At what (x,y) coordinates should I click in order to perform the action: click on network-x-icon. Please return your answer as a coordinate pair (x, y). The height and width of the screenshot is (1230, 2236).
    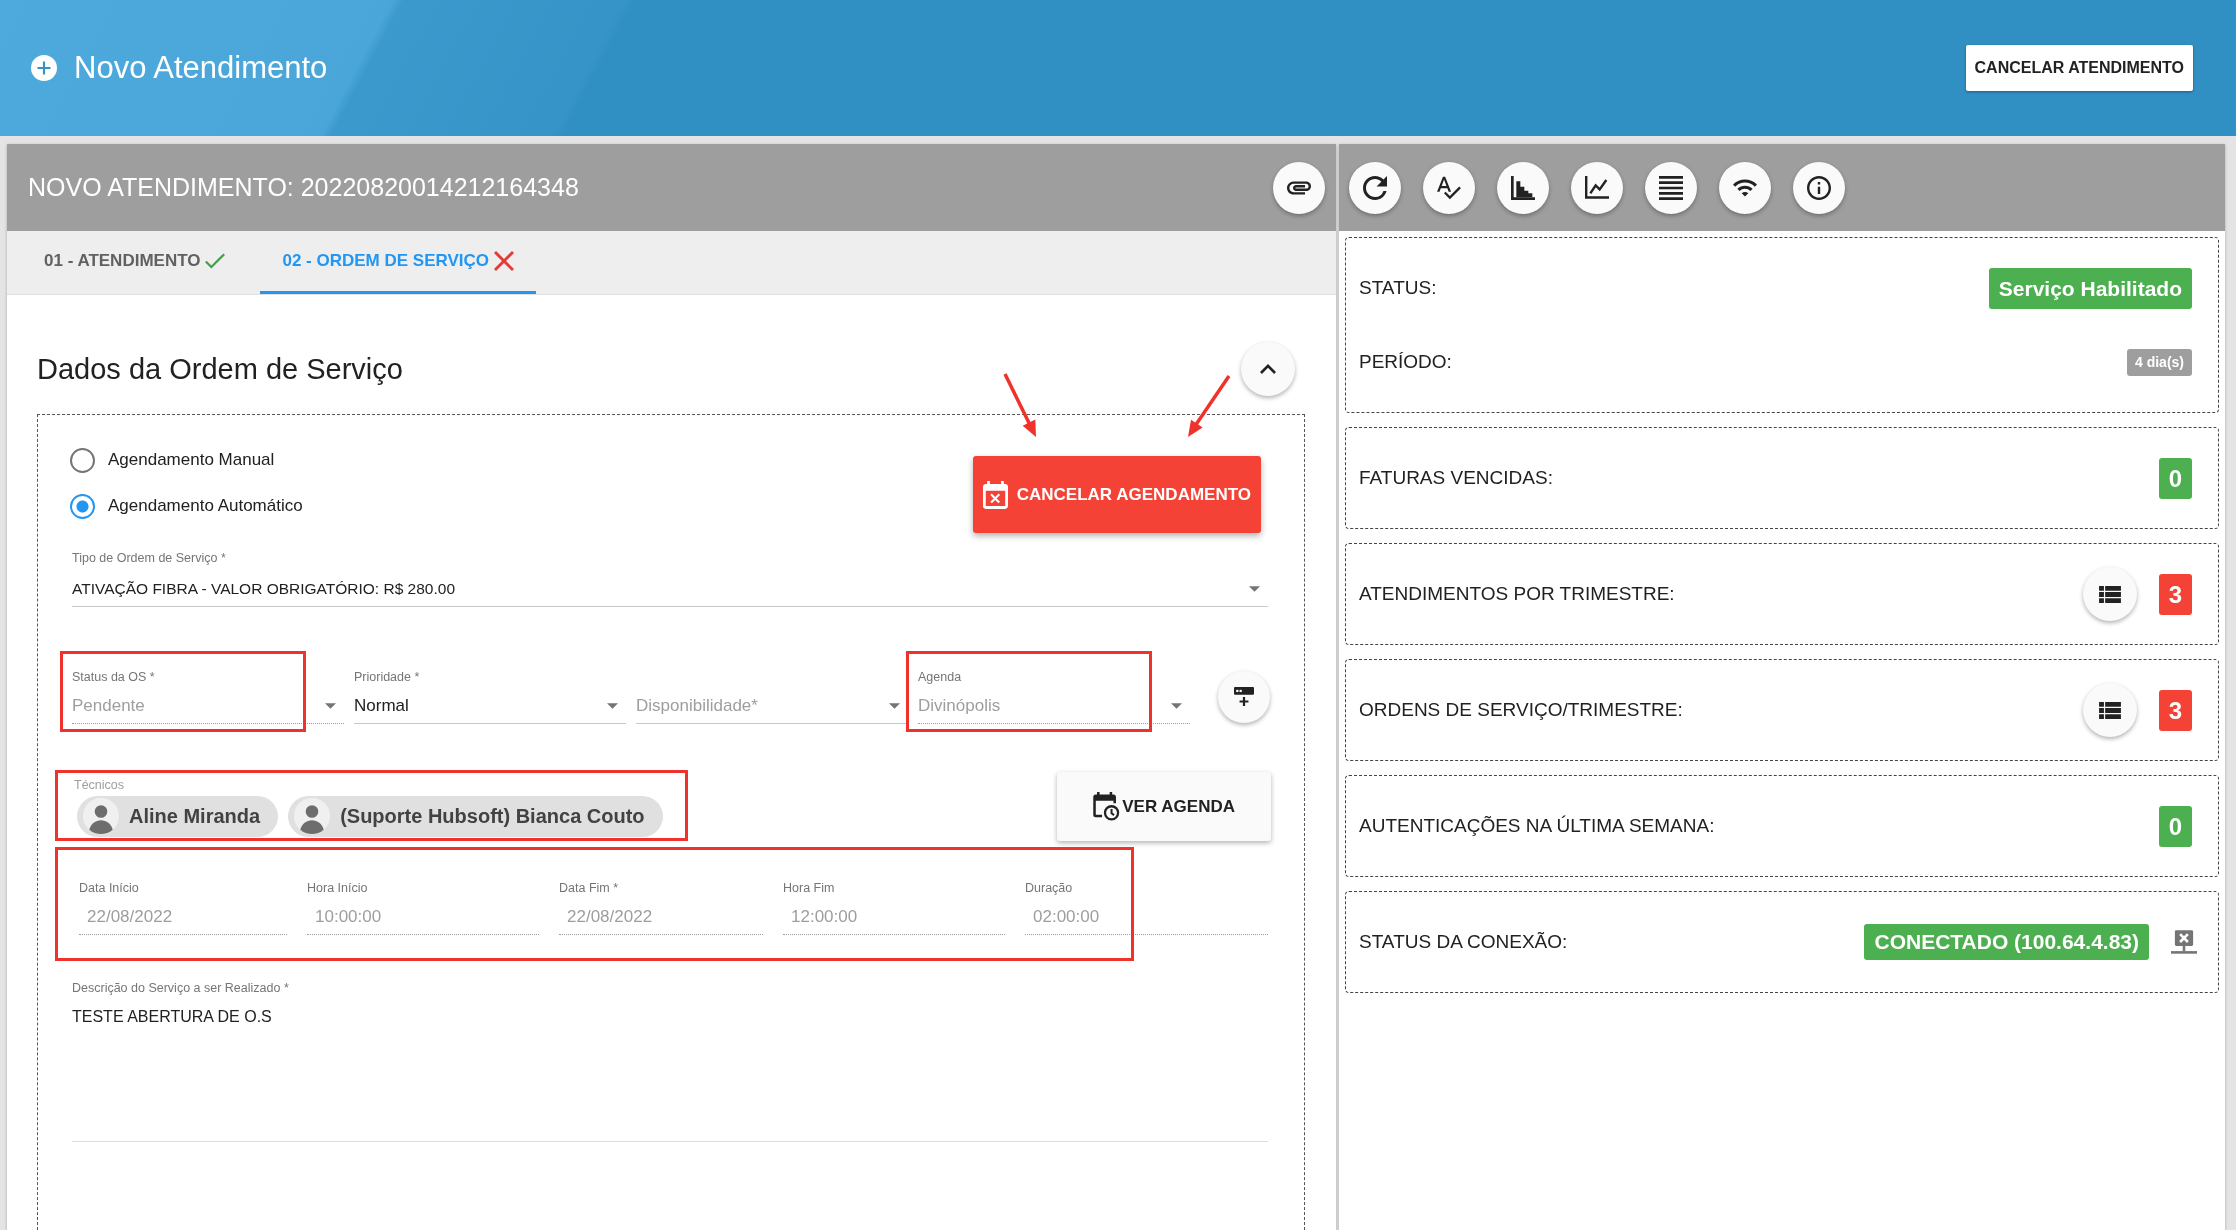
    Looking at the image, I should click on (2184, 942).